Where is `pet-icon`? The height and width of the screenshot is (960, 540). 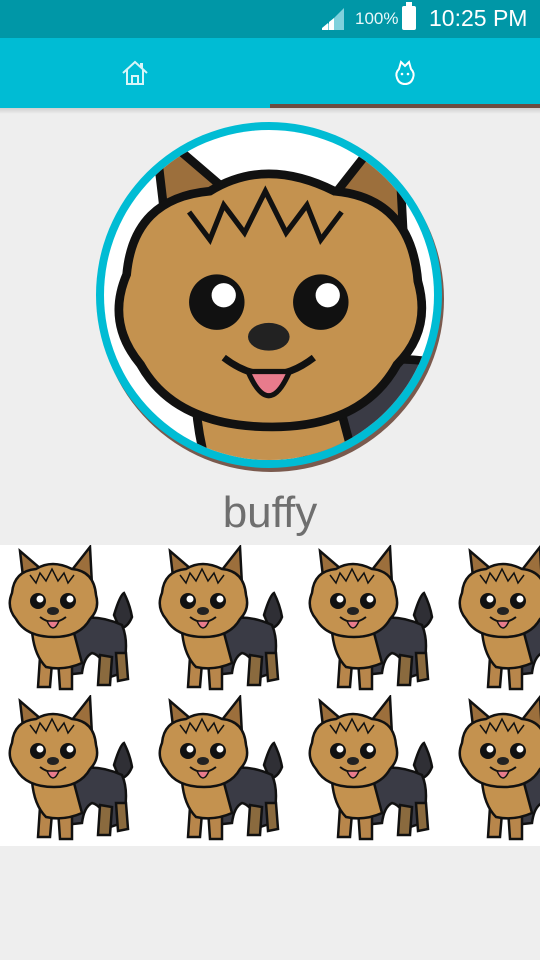 pet-icon is located at coordinates (405, 73).